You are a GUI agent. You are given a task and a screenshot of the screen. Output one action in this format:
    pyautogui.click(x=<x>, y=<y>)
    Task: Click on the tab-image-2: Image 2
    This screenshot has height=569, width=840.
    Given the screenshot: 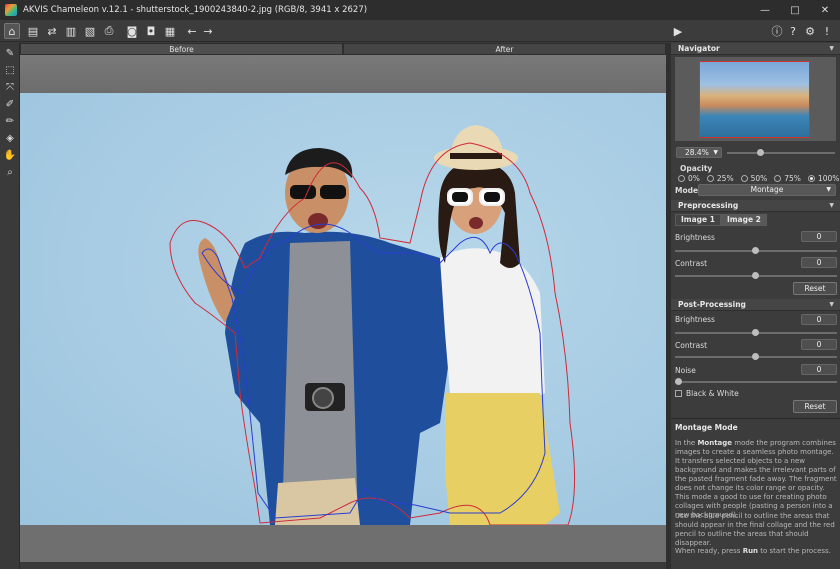 What is the action you would take?
    pyautogui.click(x=743, y=220)
    